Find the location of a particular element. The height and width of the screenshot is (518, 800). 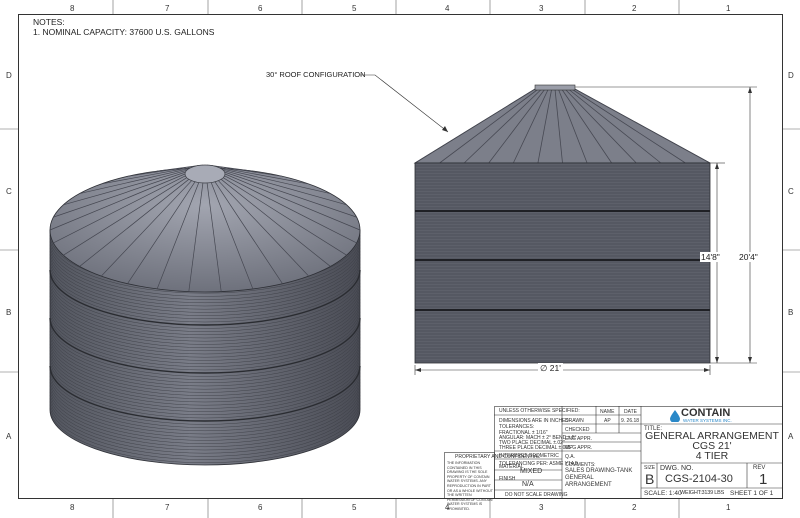

tb-drawn-date: 9. 26.18 is located at coordinates (630, 421).